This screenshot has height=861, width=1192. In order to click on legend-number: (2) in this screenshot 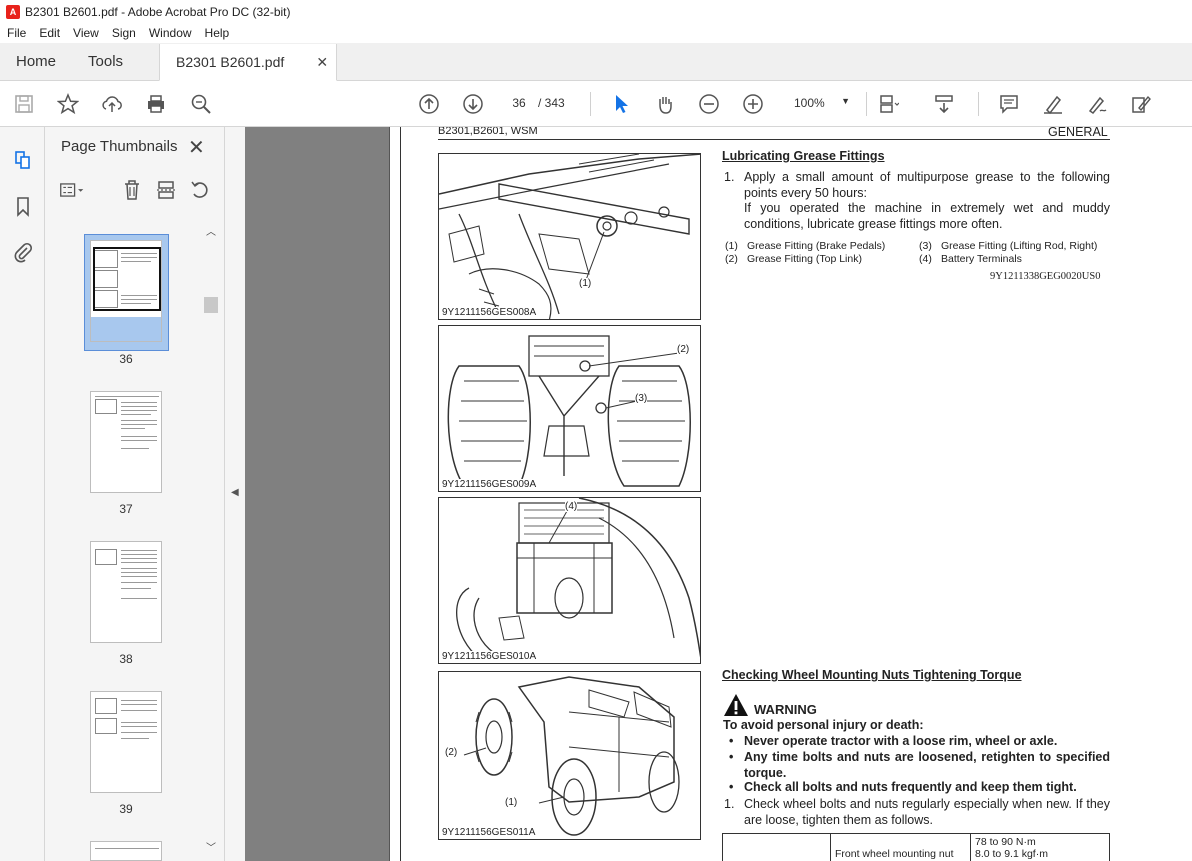, I will do `click(731, 259)`.